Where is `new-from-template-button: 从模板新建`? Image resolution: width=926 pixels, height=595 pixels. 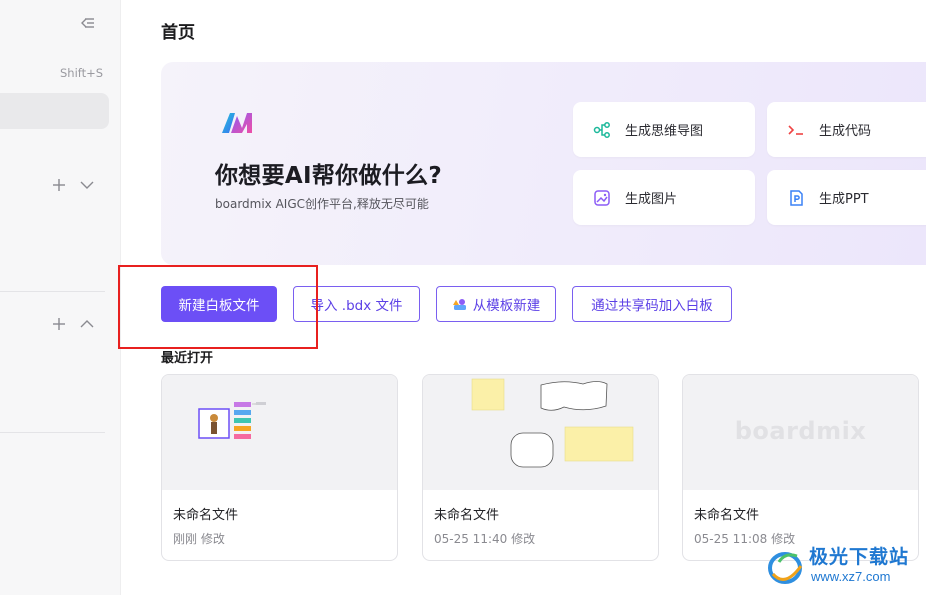 new-from-template-button: 从模板新建 is located at coordinates (496, 304).